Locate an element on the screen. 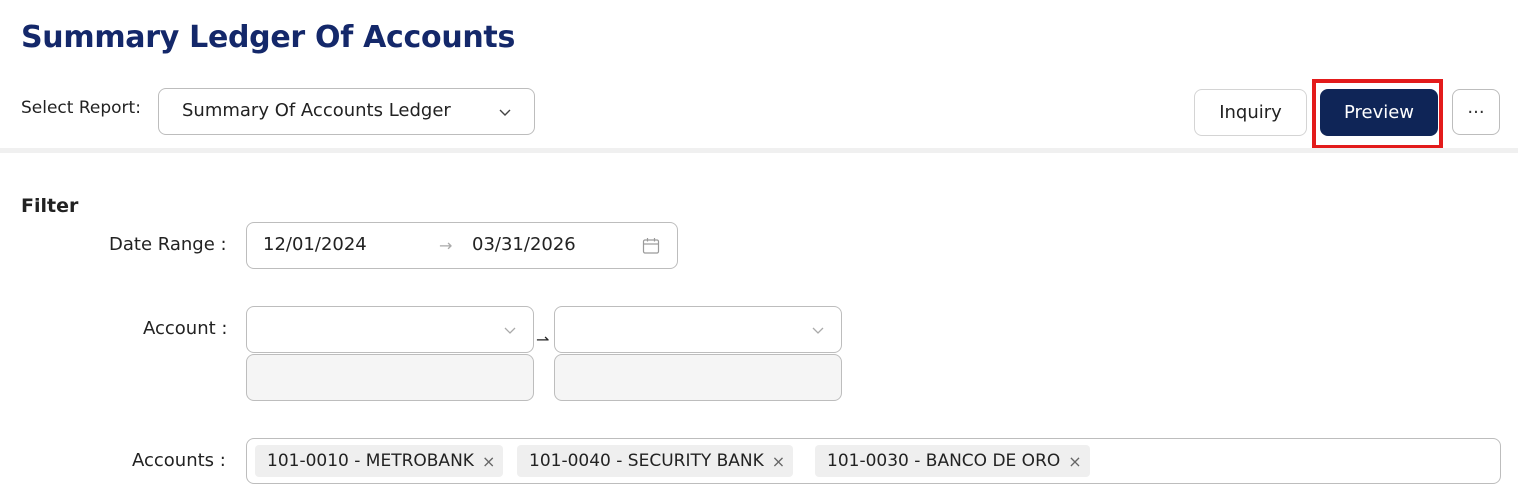 Image resolution: width=1518 pixels, height=498 pixels. date-to-input: 03/31/2026 is located at coordinates (524, 244).